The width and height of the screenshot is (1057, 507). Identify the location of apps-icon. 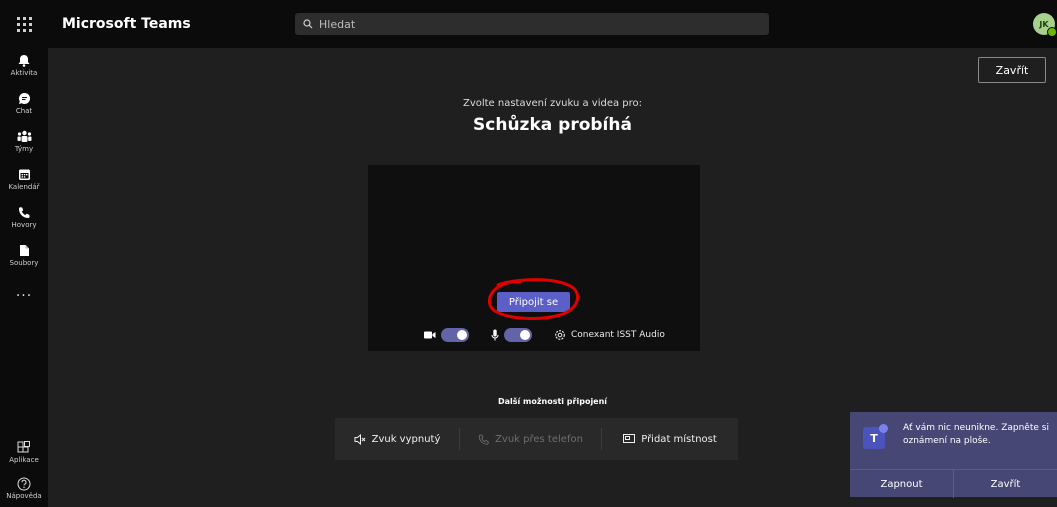
(23, 447).